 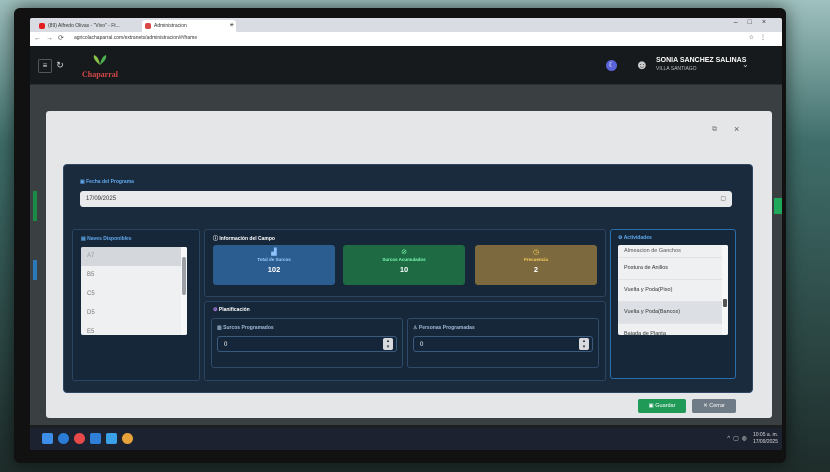 What do you see at coordinates (100, 60) in the screenshot?
I see `leaf-icon` at bounding box center [100, 60].